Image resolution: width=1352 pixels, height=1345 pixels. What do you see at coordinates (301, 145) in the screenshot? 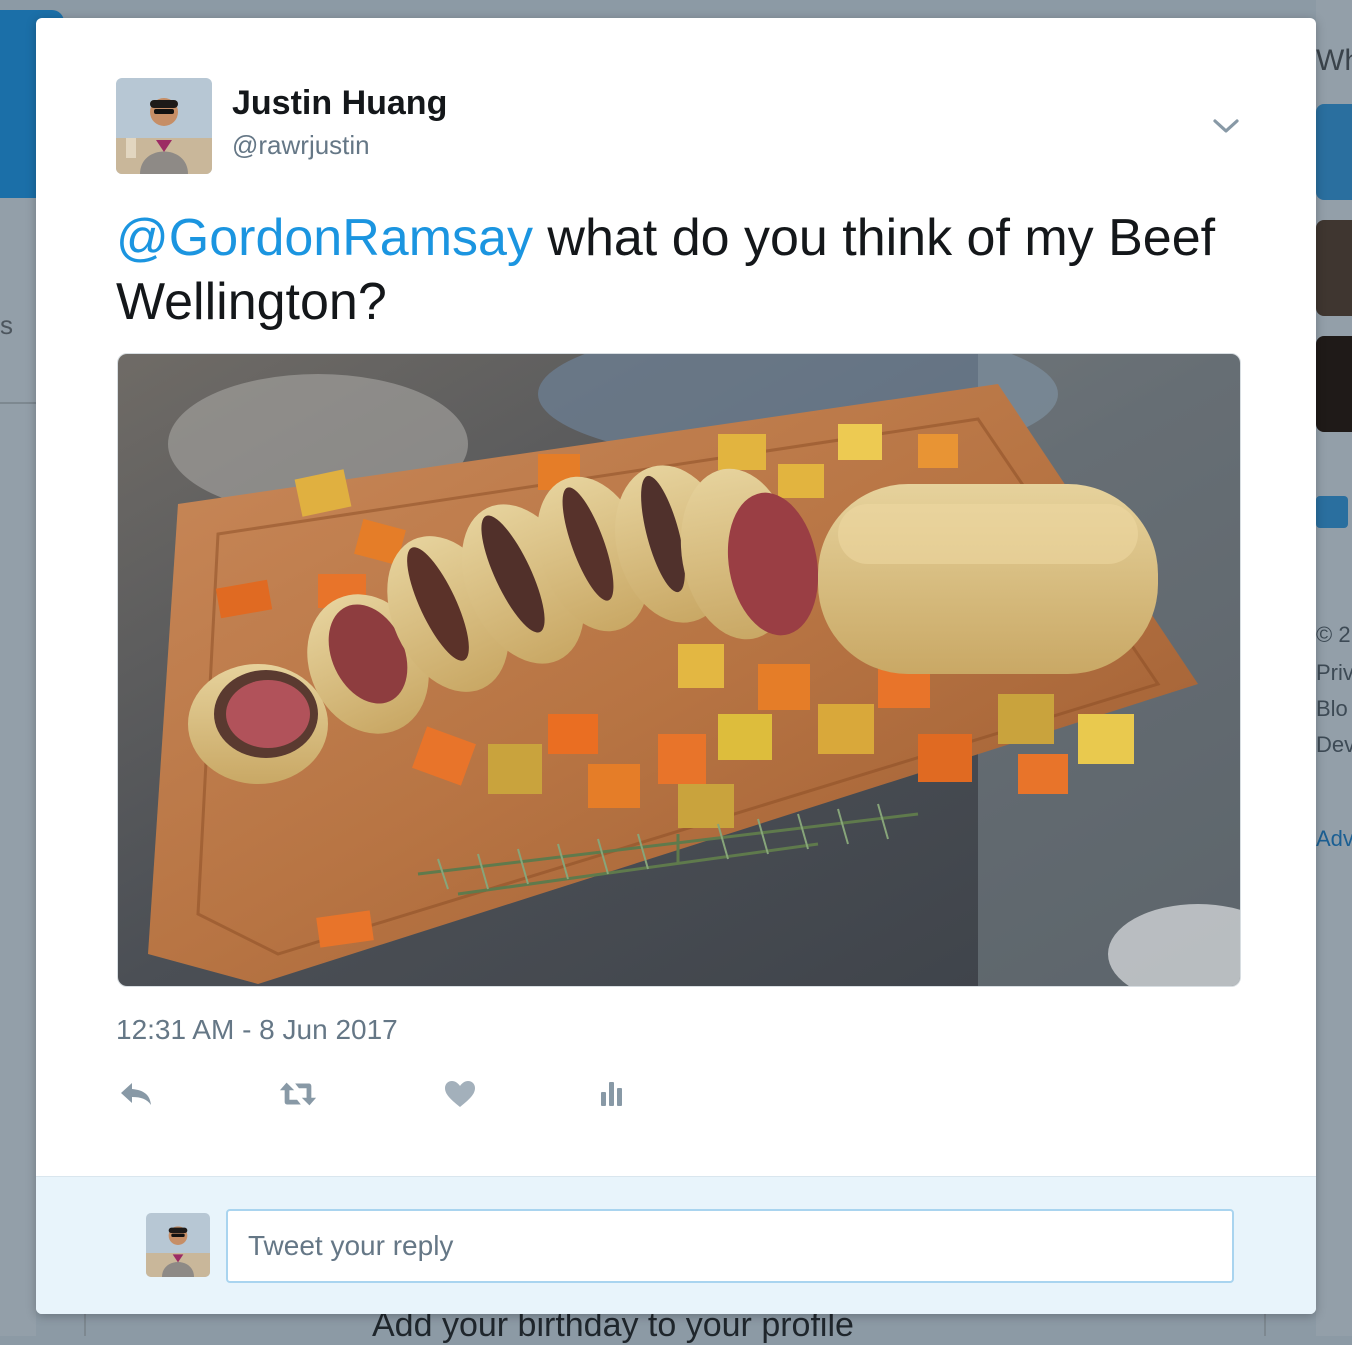
I see `author-handle: @rawrjustin` at bounding box center [301, 145].